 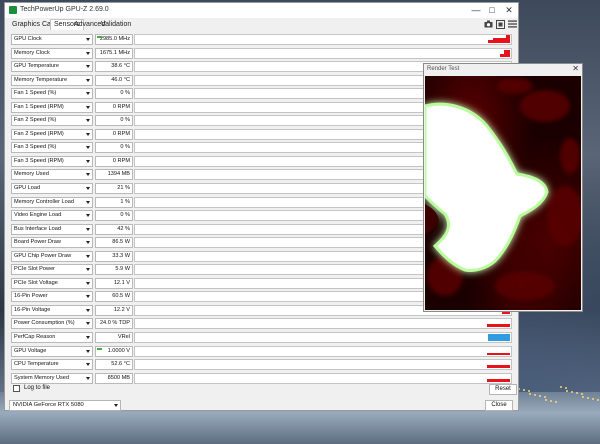 What do you see at coordinates (122, 269) in the screenshot?
I see `sensor-value-text: 5.9 W` at bounding box center [122, 269].